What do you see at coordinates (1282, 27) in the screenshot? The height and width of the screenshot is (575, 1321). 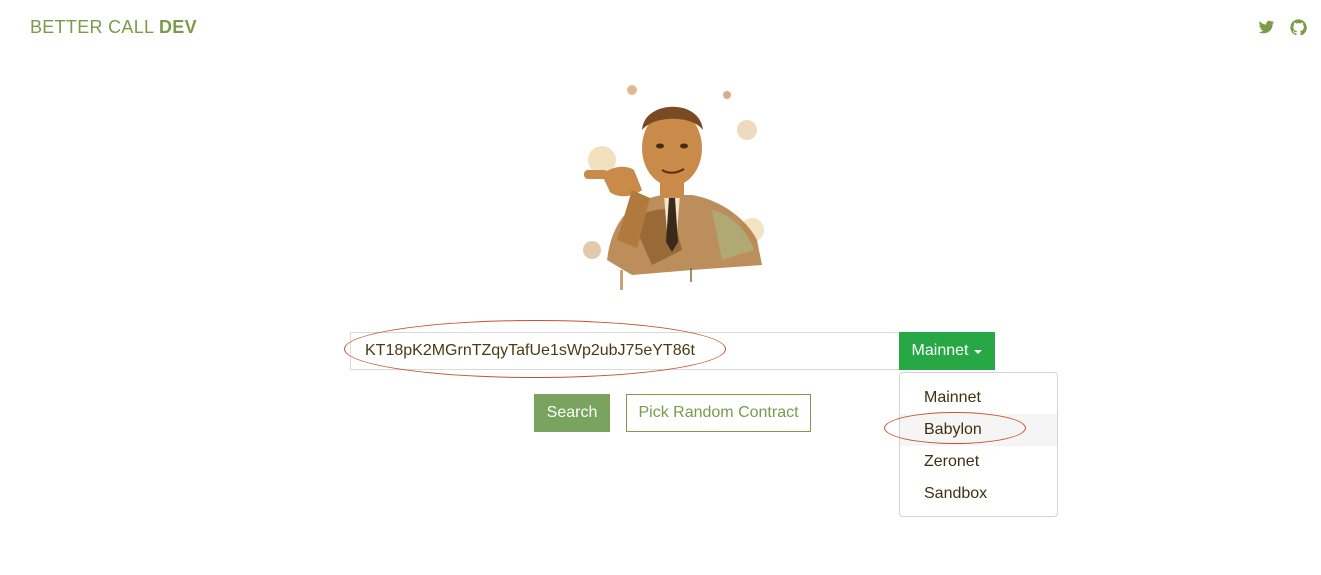 I see `social-links` at bounding box center [1282, 27].